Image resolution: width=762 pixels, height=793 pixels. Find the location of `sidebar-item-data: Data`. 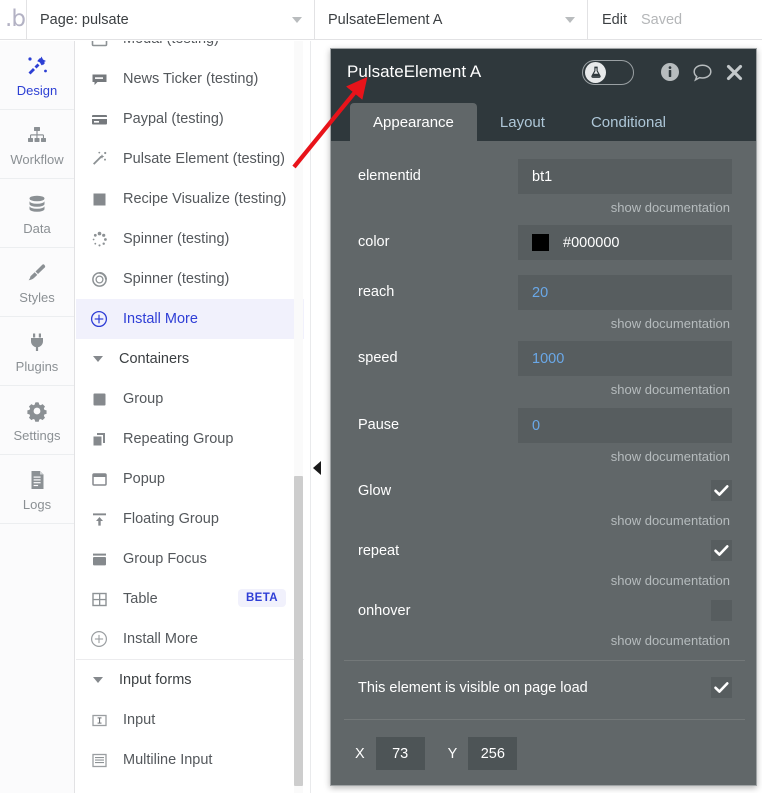

sidebar-item-data: Data is located at coordinates (37, 213).